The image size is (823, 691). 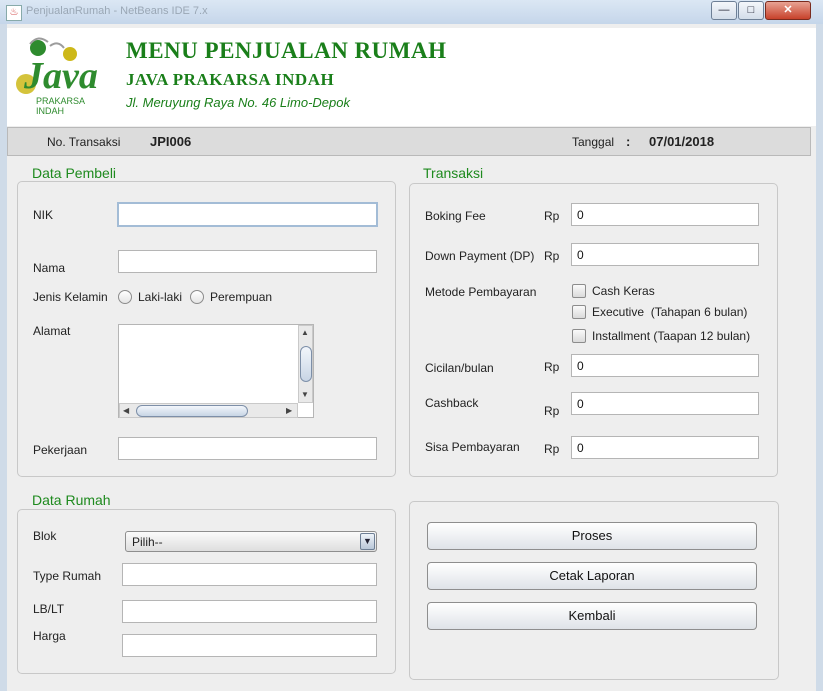 I want to click on maximize-button: □, so click(x=751, y=10).